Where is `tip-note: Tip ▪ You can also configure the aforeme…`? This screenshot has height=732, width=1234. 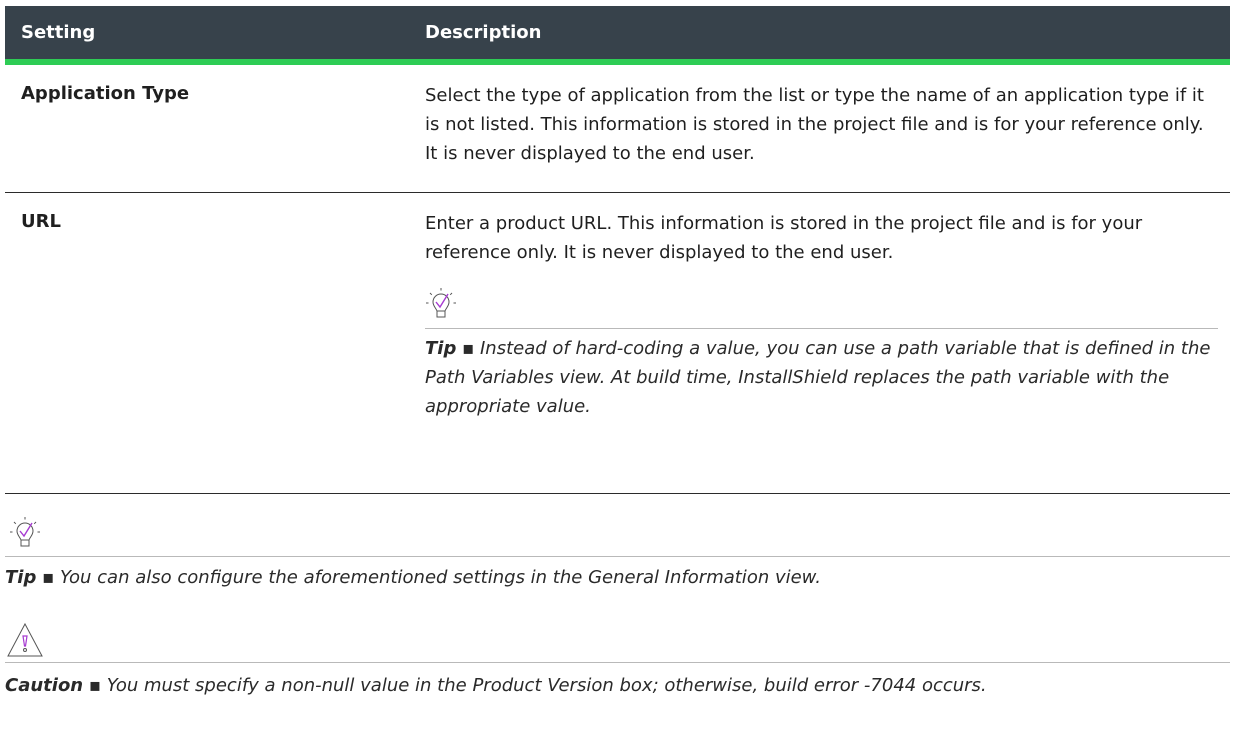 tip-note: Tip ▪ You can also configure the aforeme… is located at coordinates (617, 553).